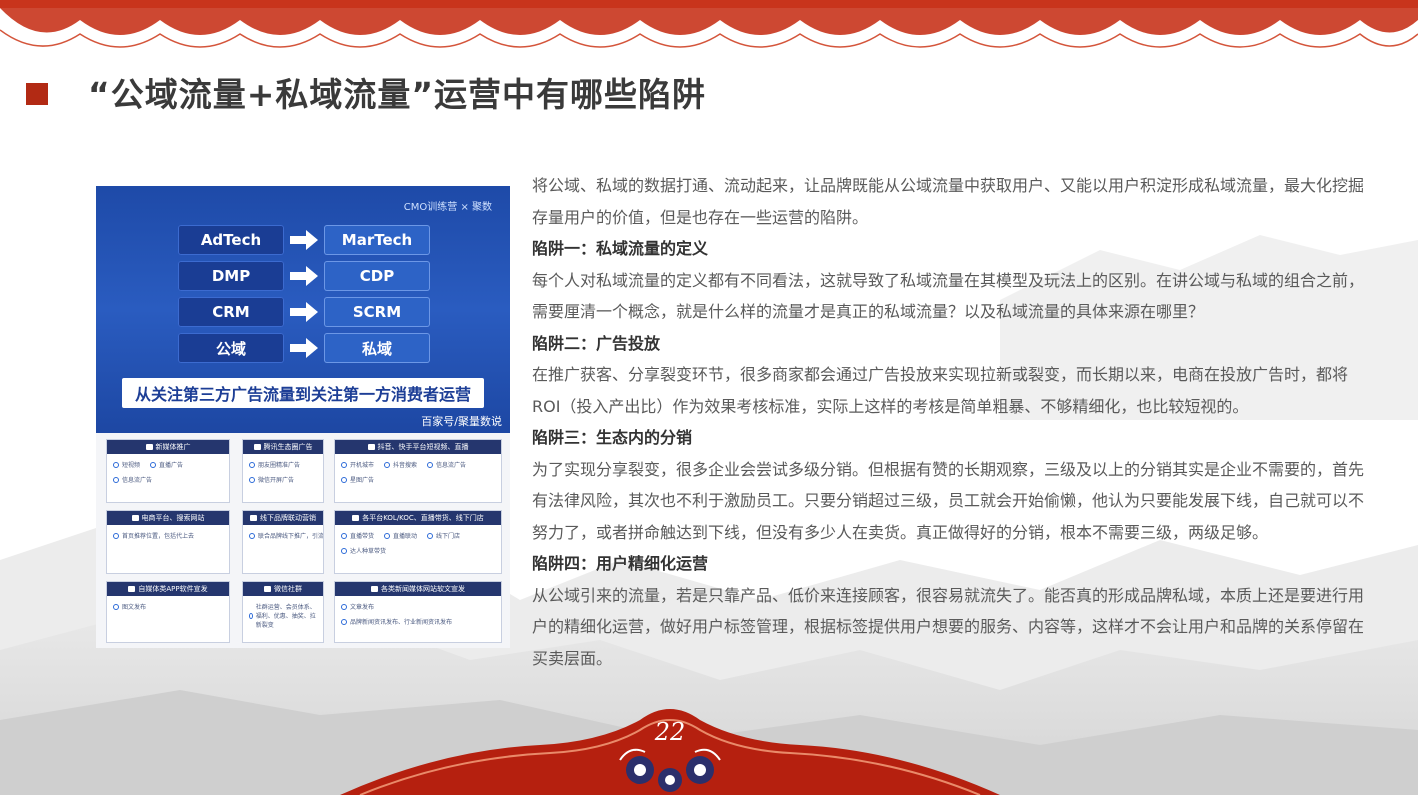 The height and width of the screenshot is (795, 1418). I want to click on card-item: 联合品牌线下推广，引流活动, so click(291, 536).